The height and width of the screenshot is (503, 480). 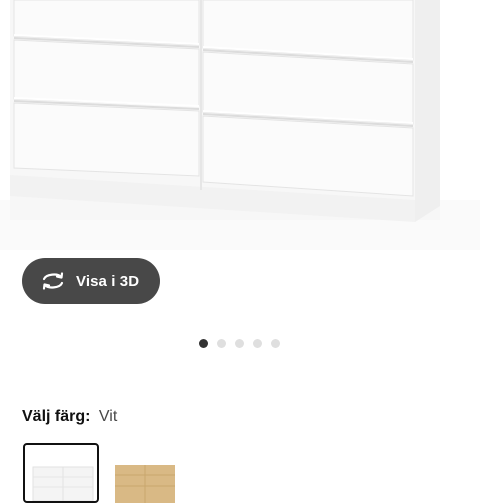 I want to click on rotate-3d-icon, so click(x=53, y=281).